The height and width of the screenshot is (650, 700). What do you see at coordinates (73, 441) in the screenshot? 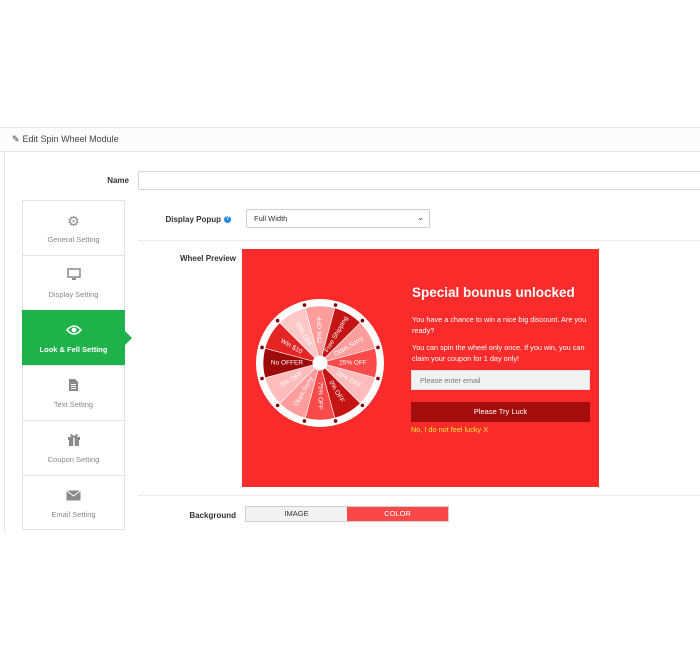
I see `gift-icon` at bounding box center [73, 441].